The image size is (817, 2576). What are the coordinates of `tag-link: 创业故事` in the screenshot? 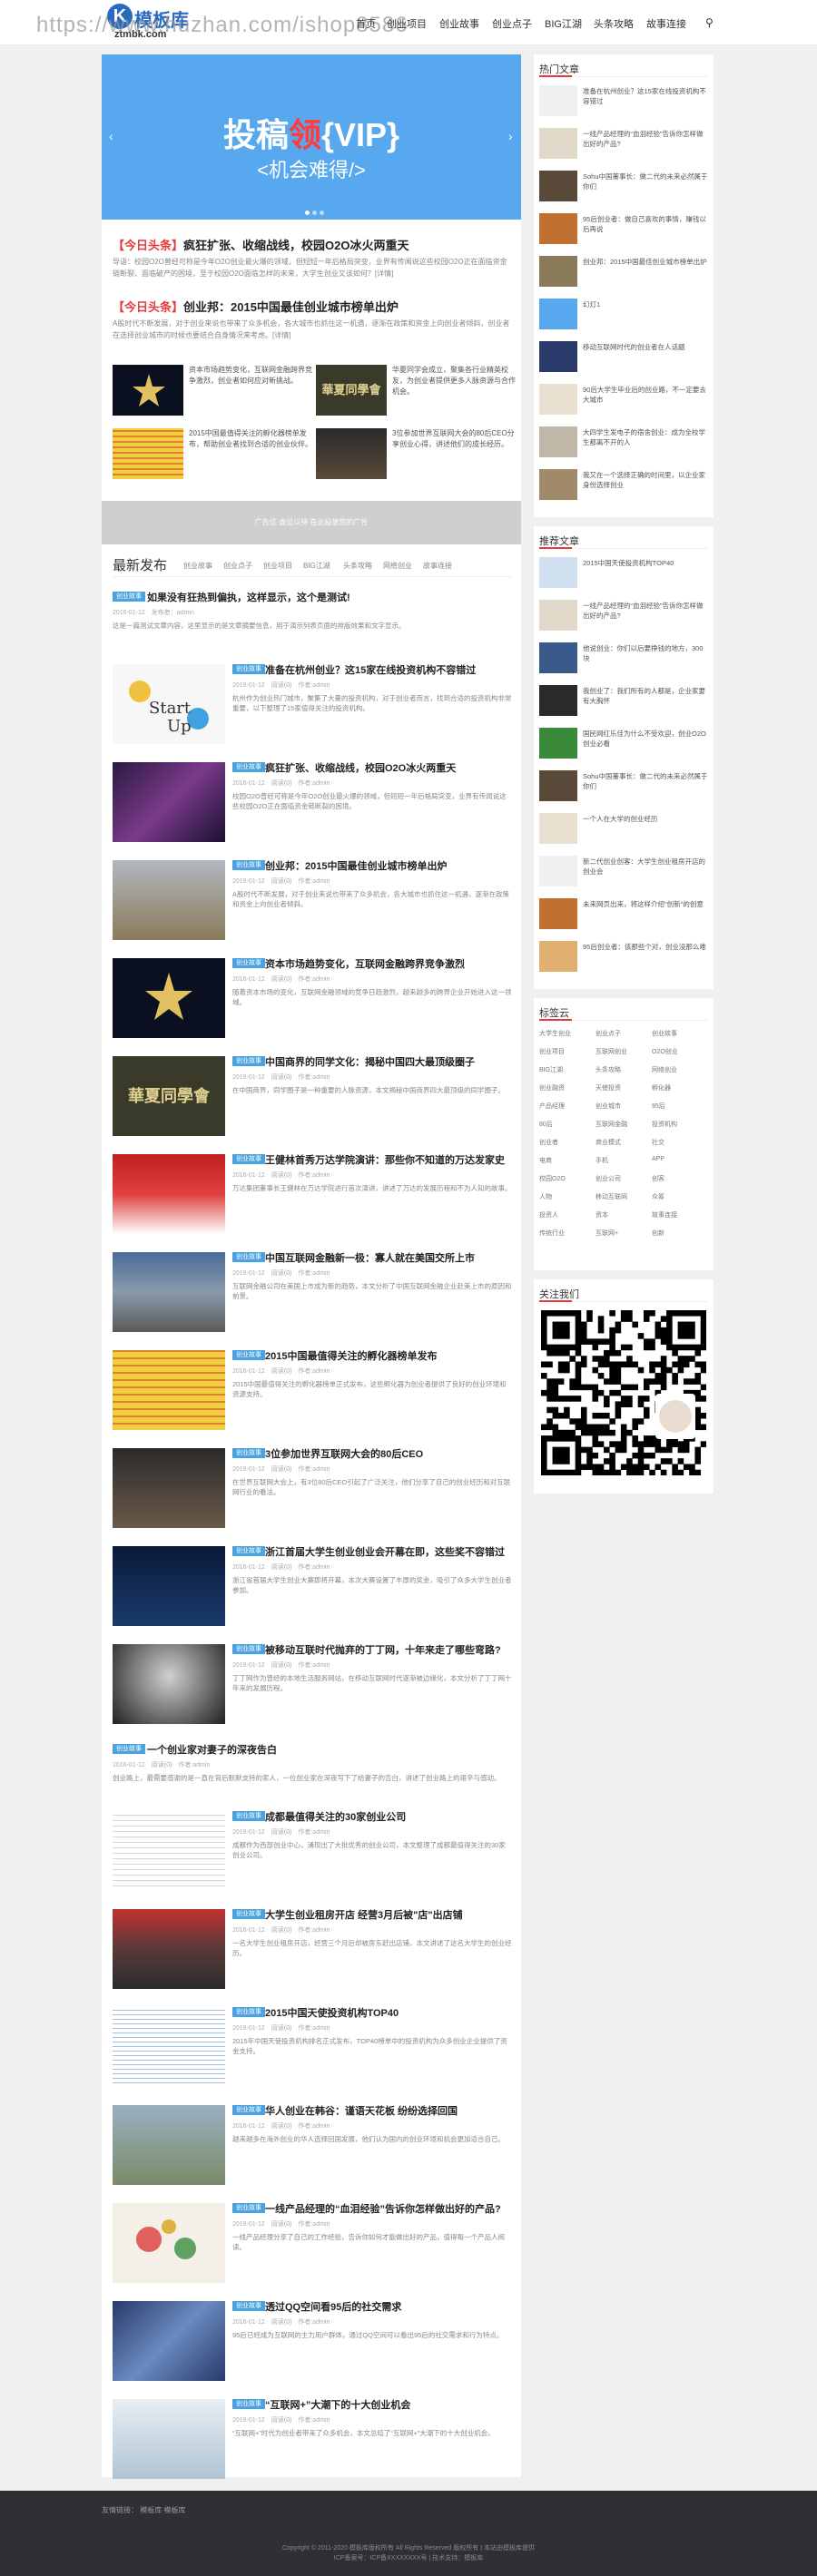 It's located at (664, 1033).